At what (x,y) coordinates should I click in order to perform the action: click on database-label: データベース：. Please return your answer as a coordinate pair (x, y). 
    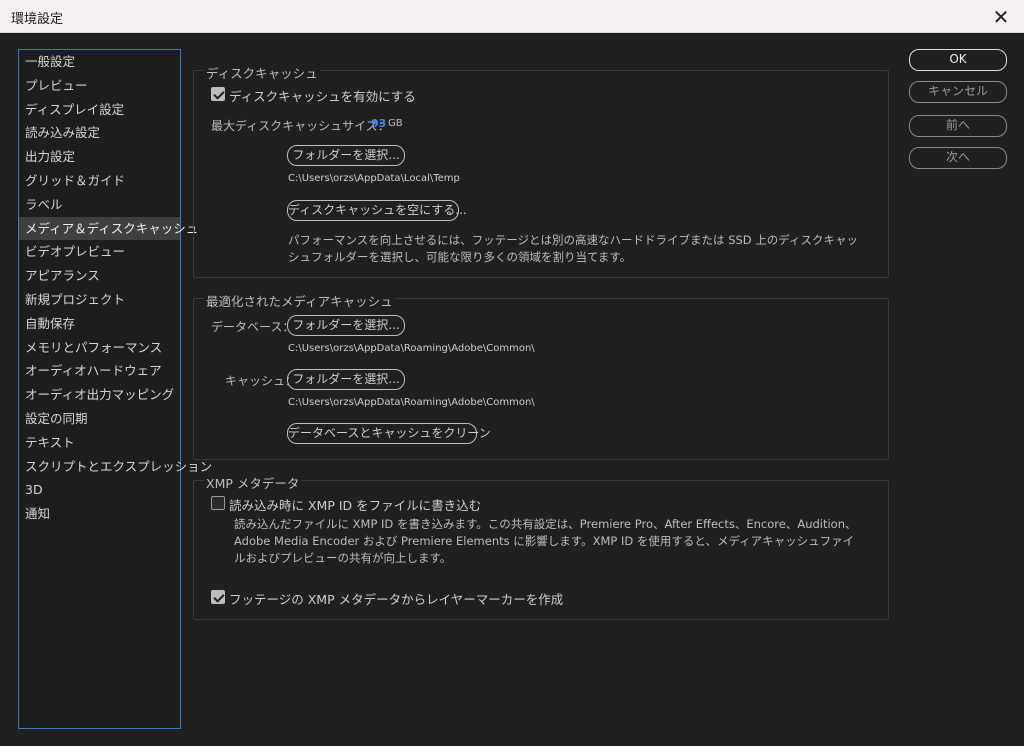
    Looking at the image, I should click on (253, 327).